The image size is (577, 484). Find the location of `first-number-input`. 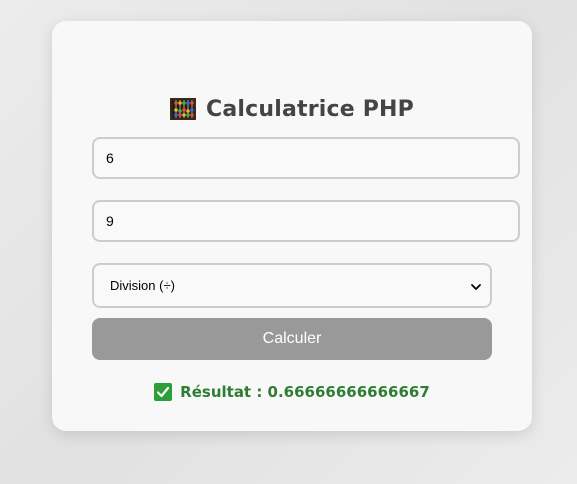

first-number-input is located at coordinates (306, 158).